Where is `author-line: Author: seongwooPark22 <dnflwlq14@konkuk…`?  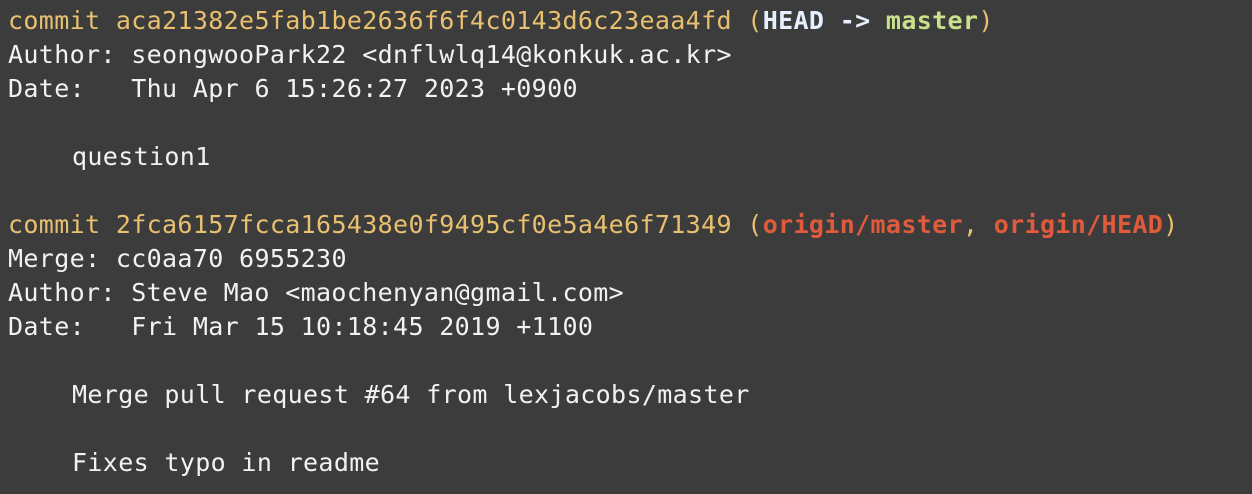
author-line: Author: seongwooPark22 <dnflwlq14@konkuk… is located at coordinates (370, 55).